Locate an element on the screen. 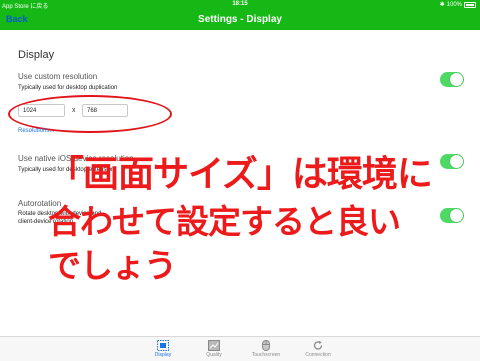  annotation-line-2: 合わせて設定すると良い is located at coordinates (224, 221).